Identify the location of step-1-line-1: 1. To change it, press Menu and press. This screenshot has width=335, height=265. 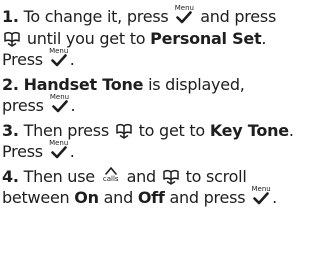
(167, 16).